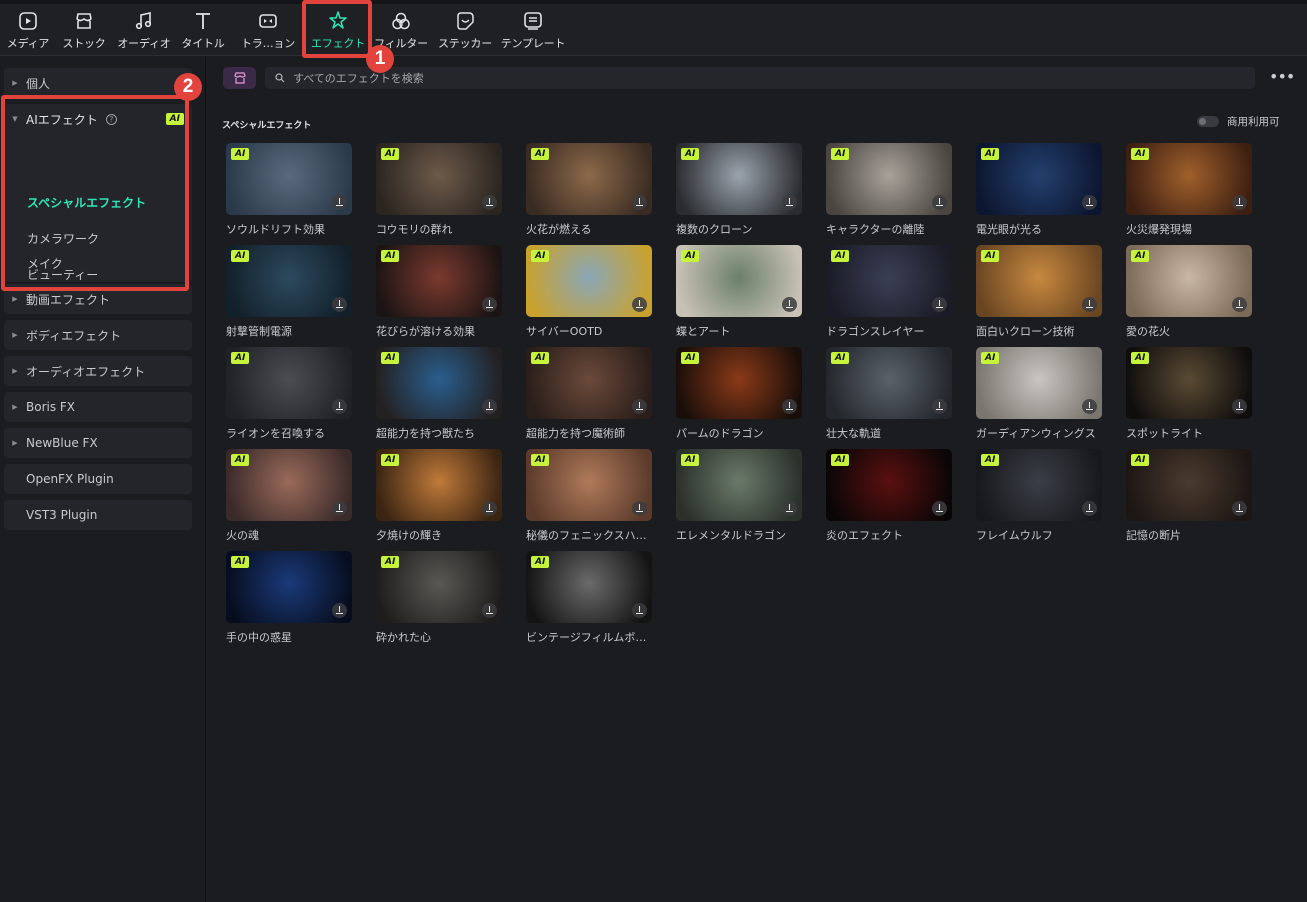 The image size is (1307, 902). I want to click on effect-card: AI ライオンを召喚する, so click(290, 394).